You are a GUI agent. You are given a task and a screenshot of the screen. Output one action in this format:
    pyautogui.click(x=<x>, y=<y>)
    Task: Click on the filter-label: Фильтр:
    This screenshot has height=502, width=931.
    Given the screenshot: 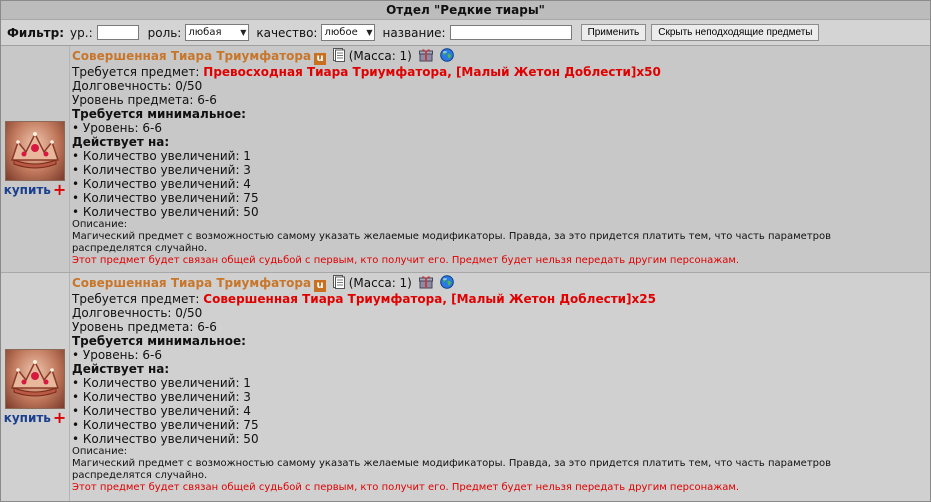 What is the action you would take?
    pyautogui.click(x=36, y=32)
    